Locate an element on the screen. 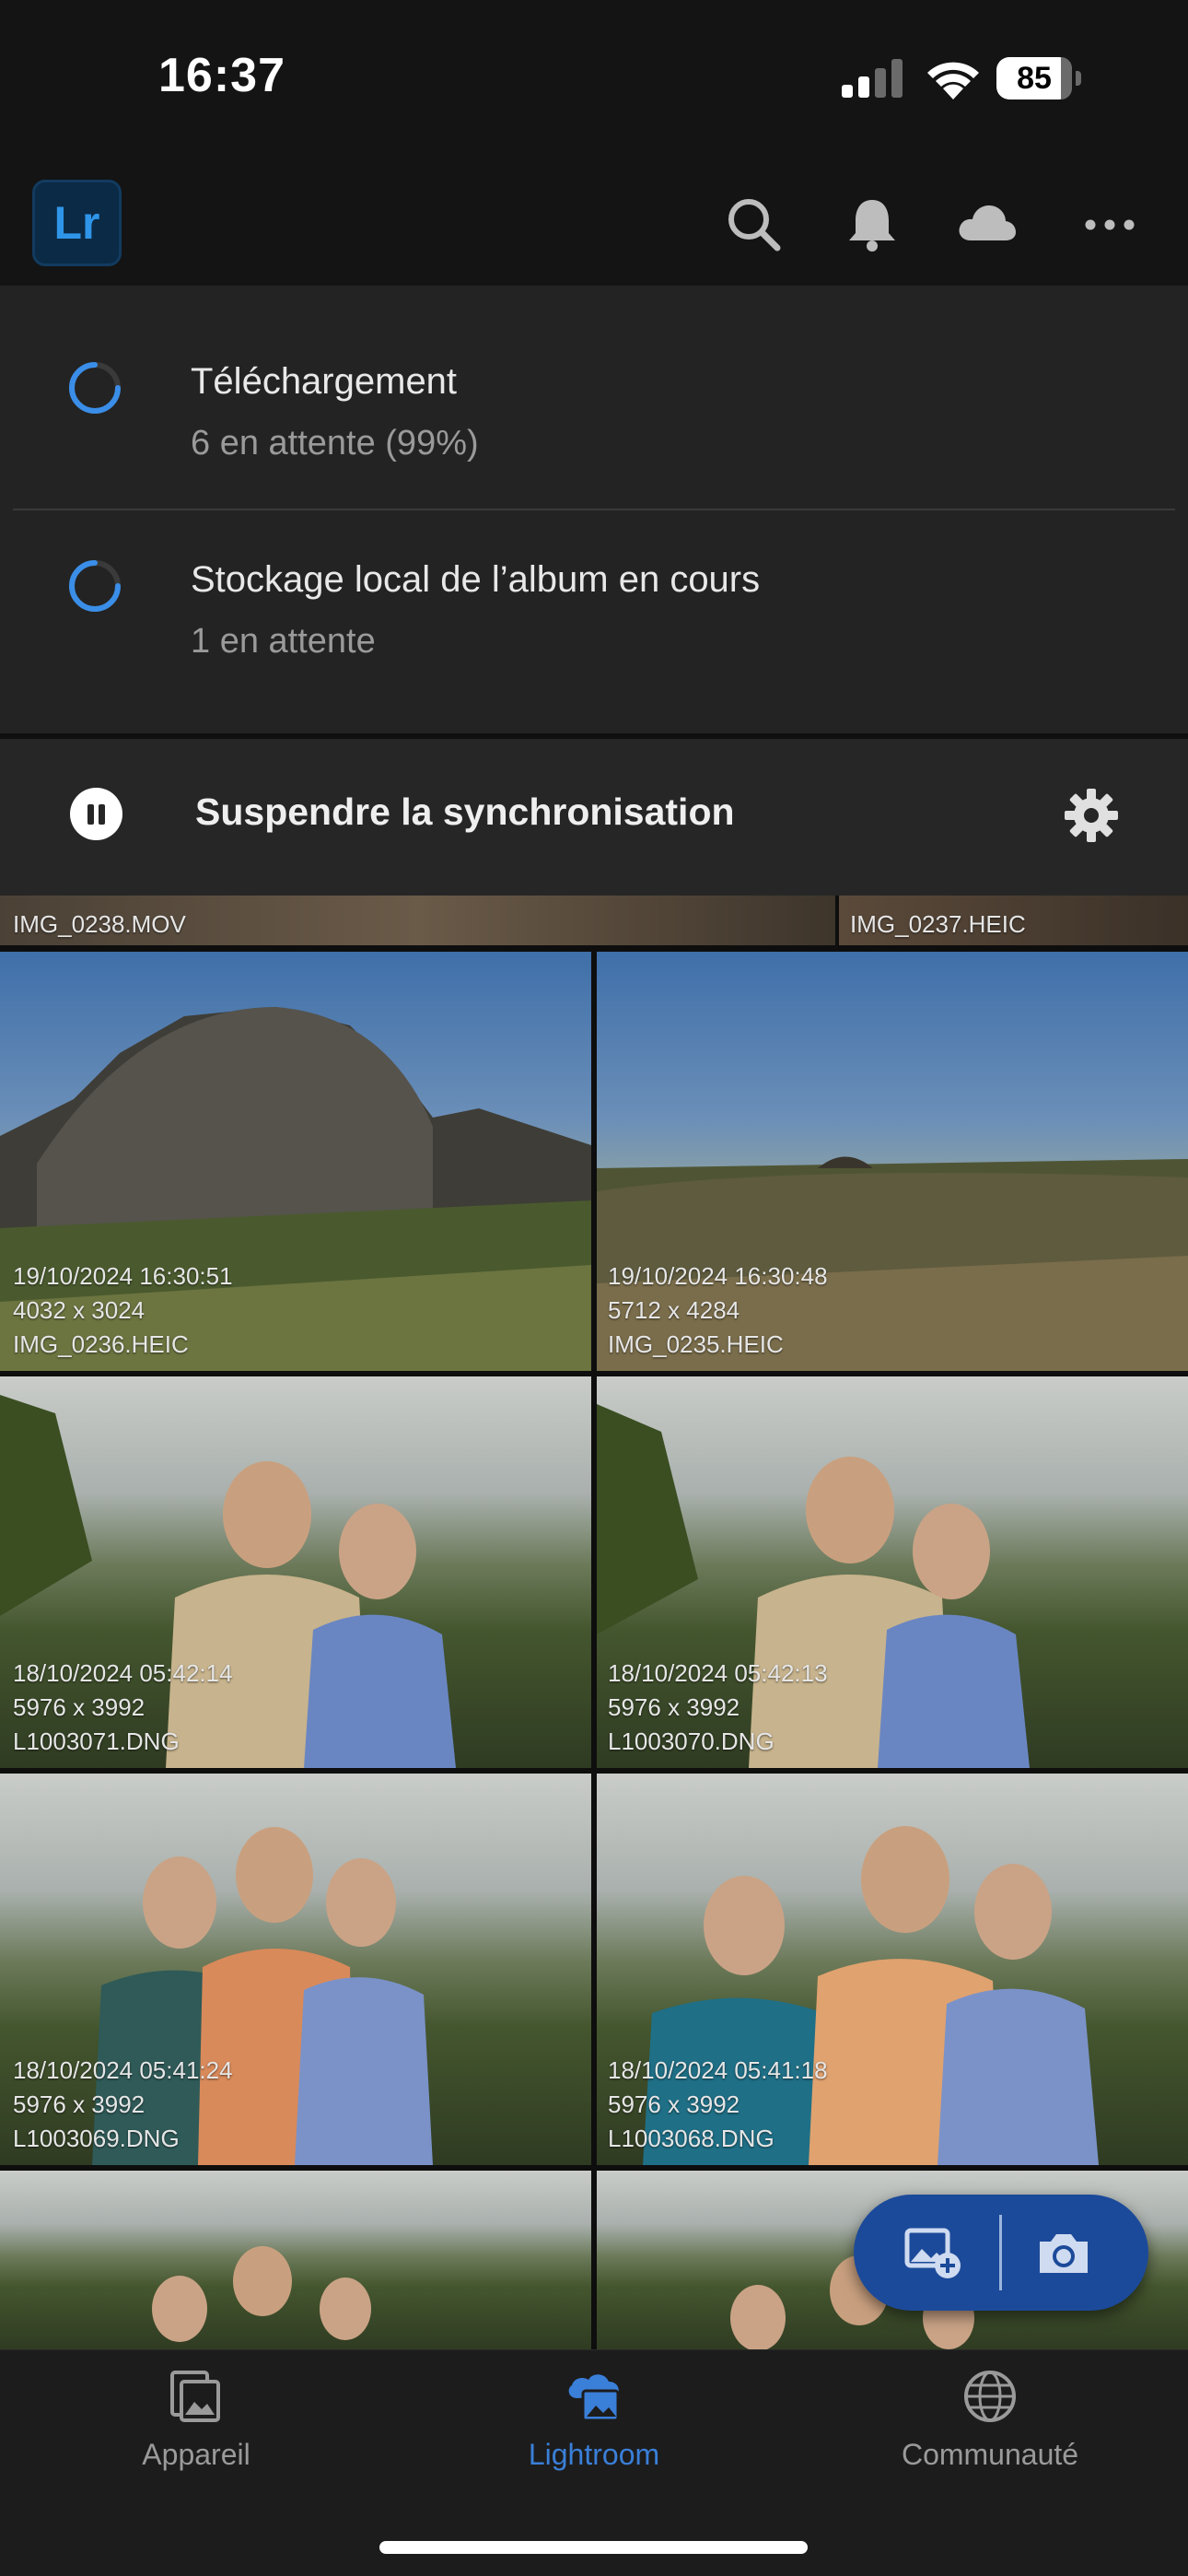 The height and width of the screenshot is (2576, 1188). photo-date: 19/10/2024 16:30:51 is located at coordinates (123, 1276).